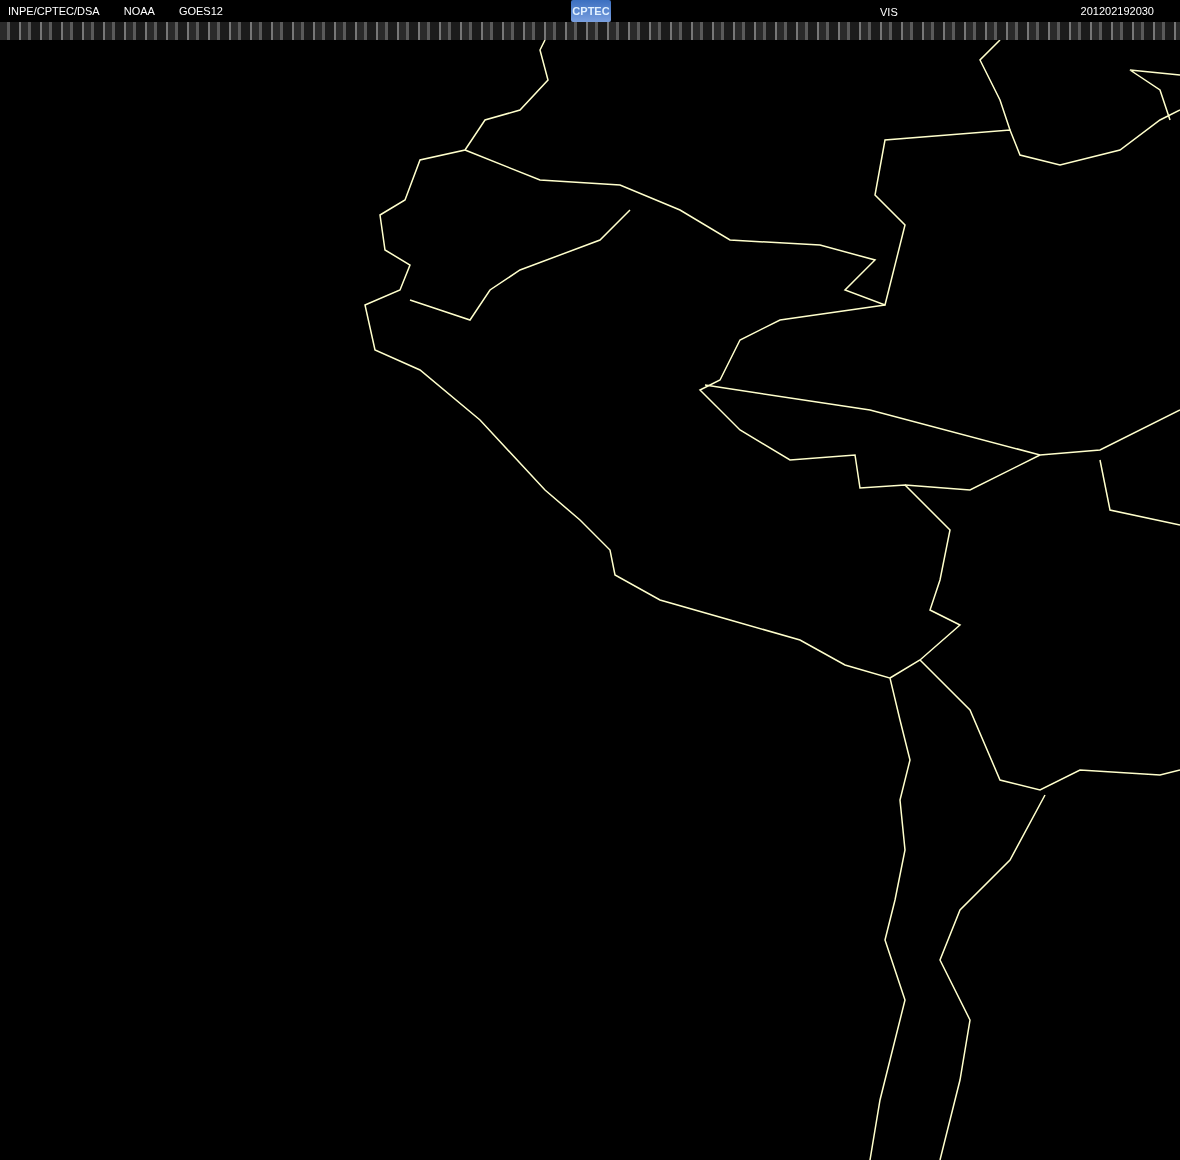 The height and width of the screenshot is (1160, 1180). What do you see at coordinates (200, 11) in the screenshot?
I see `satellite-label: GOES12` at bounding box center [200, 11].